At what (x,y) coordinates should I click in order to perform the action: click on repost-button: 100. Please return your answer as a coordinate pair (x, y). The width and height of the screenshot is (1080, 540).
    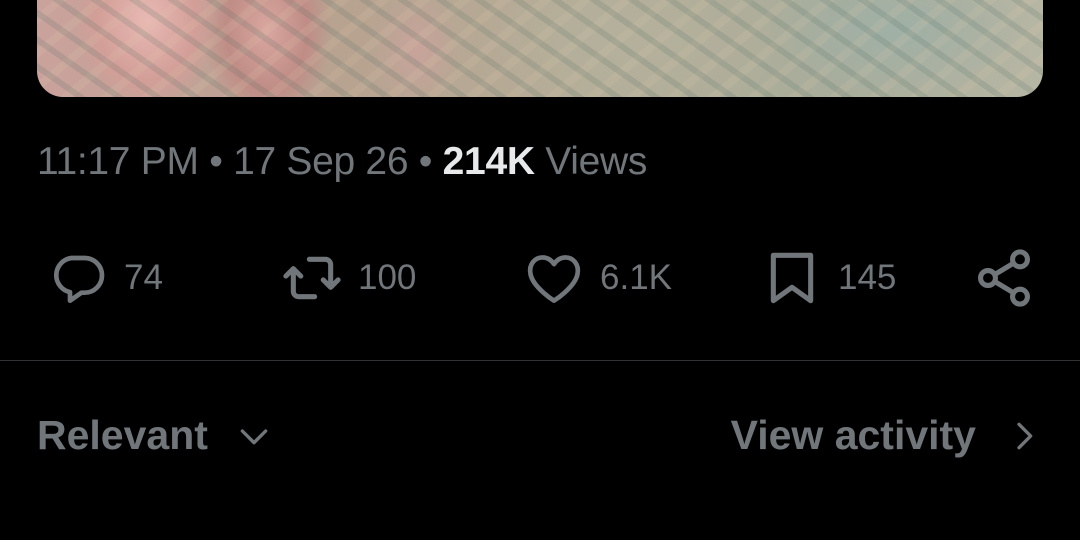
    Looking at the image, I should click on (348, 278).